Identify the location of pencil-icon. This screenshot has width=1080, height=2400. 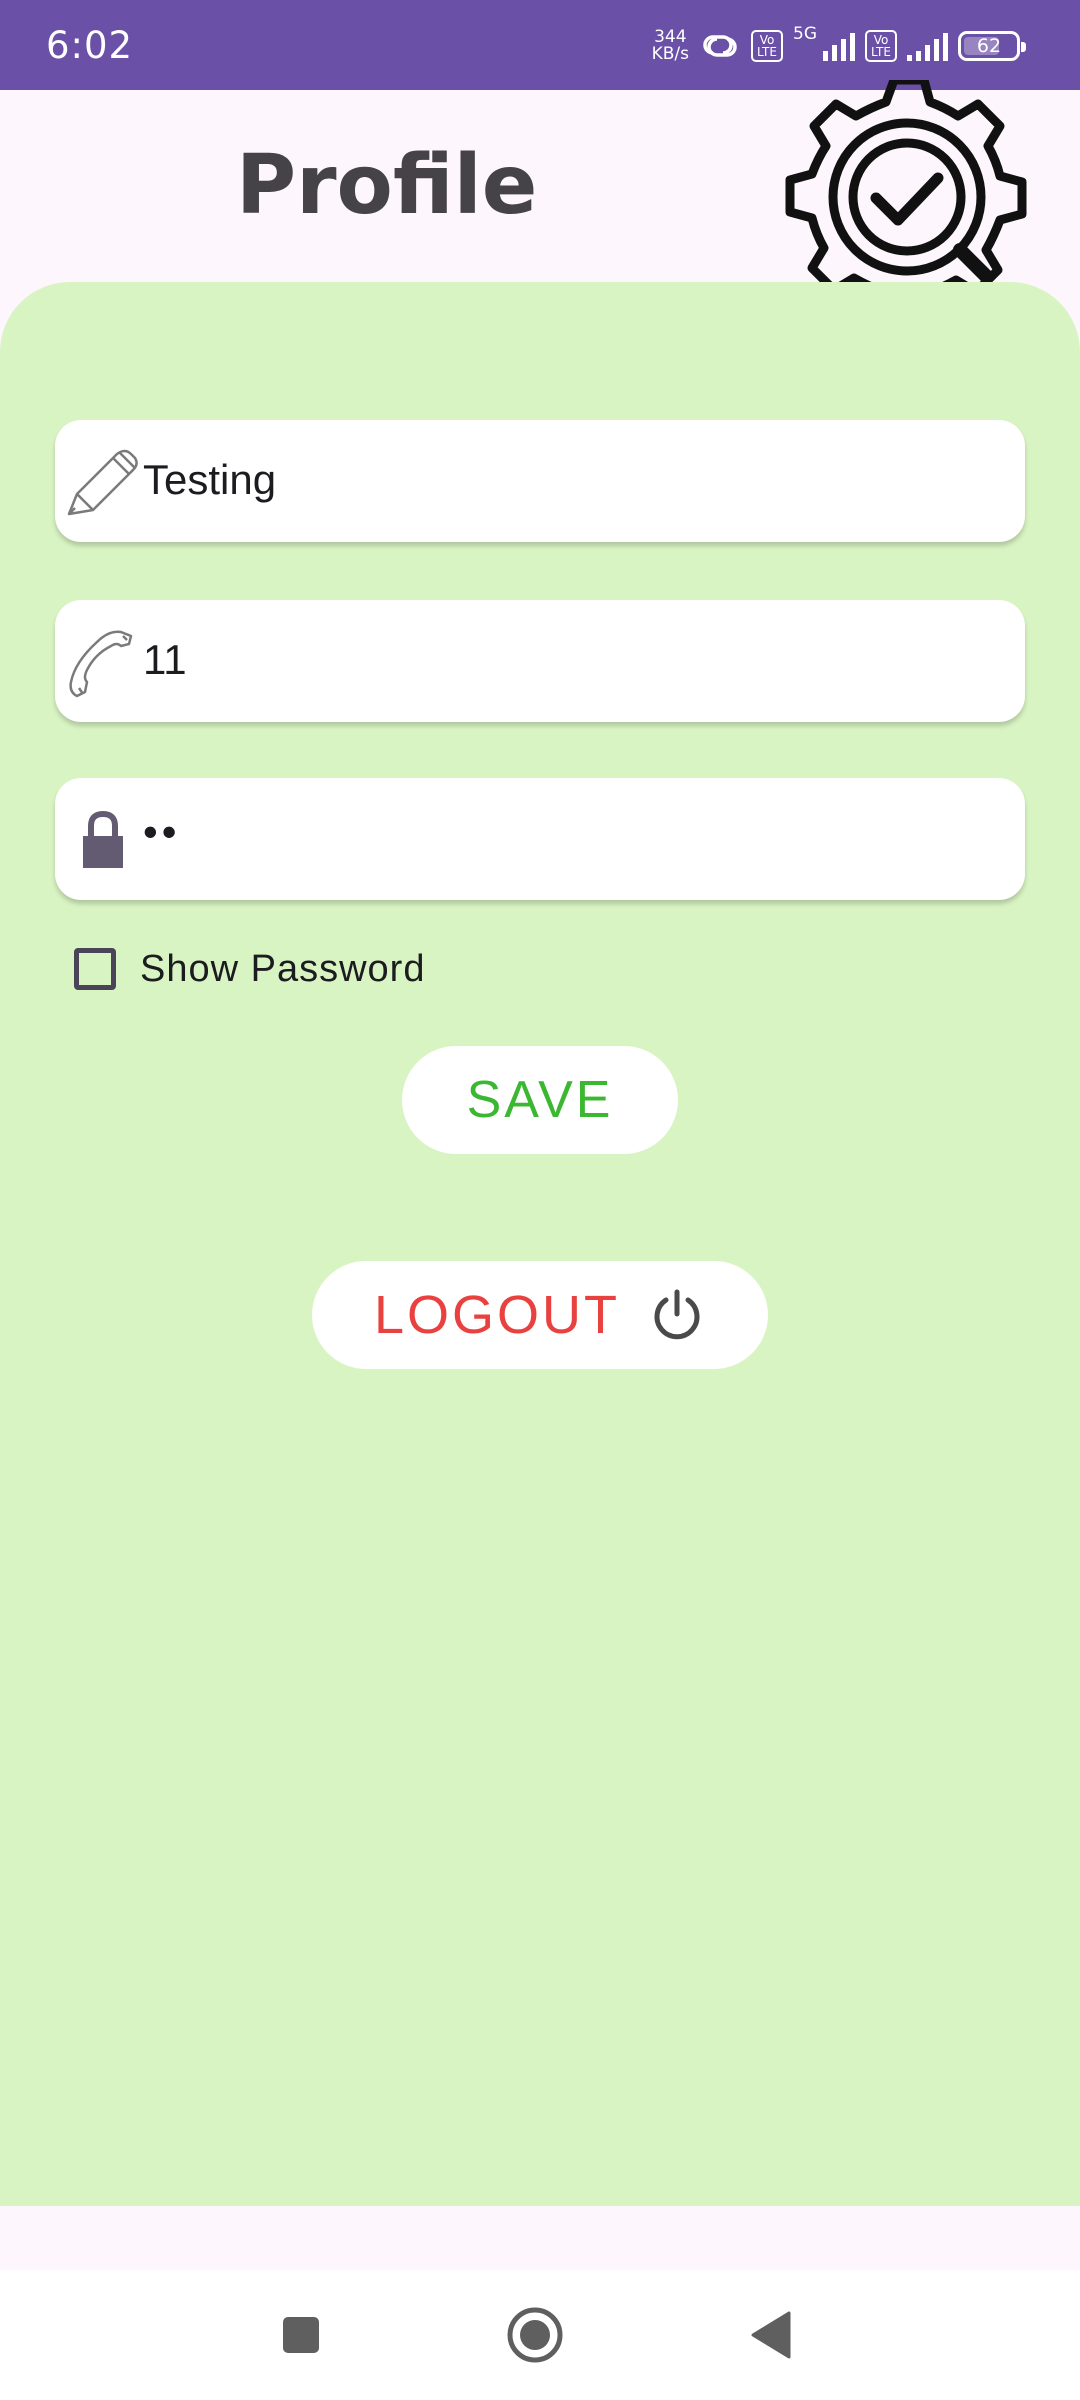
(102, 482).